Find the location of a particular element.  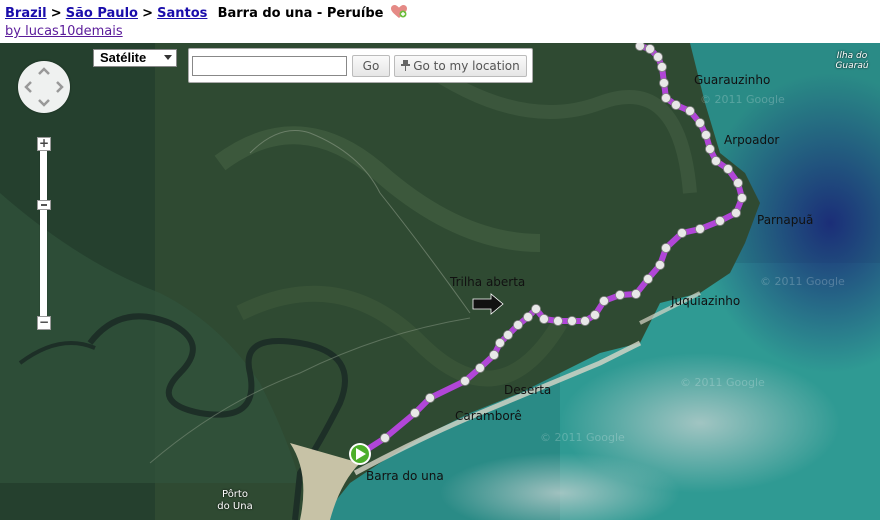

go-button: Go is located at coordinates (371, 66).